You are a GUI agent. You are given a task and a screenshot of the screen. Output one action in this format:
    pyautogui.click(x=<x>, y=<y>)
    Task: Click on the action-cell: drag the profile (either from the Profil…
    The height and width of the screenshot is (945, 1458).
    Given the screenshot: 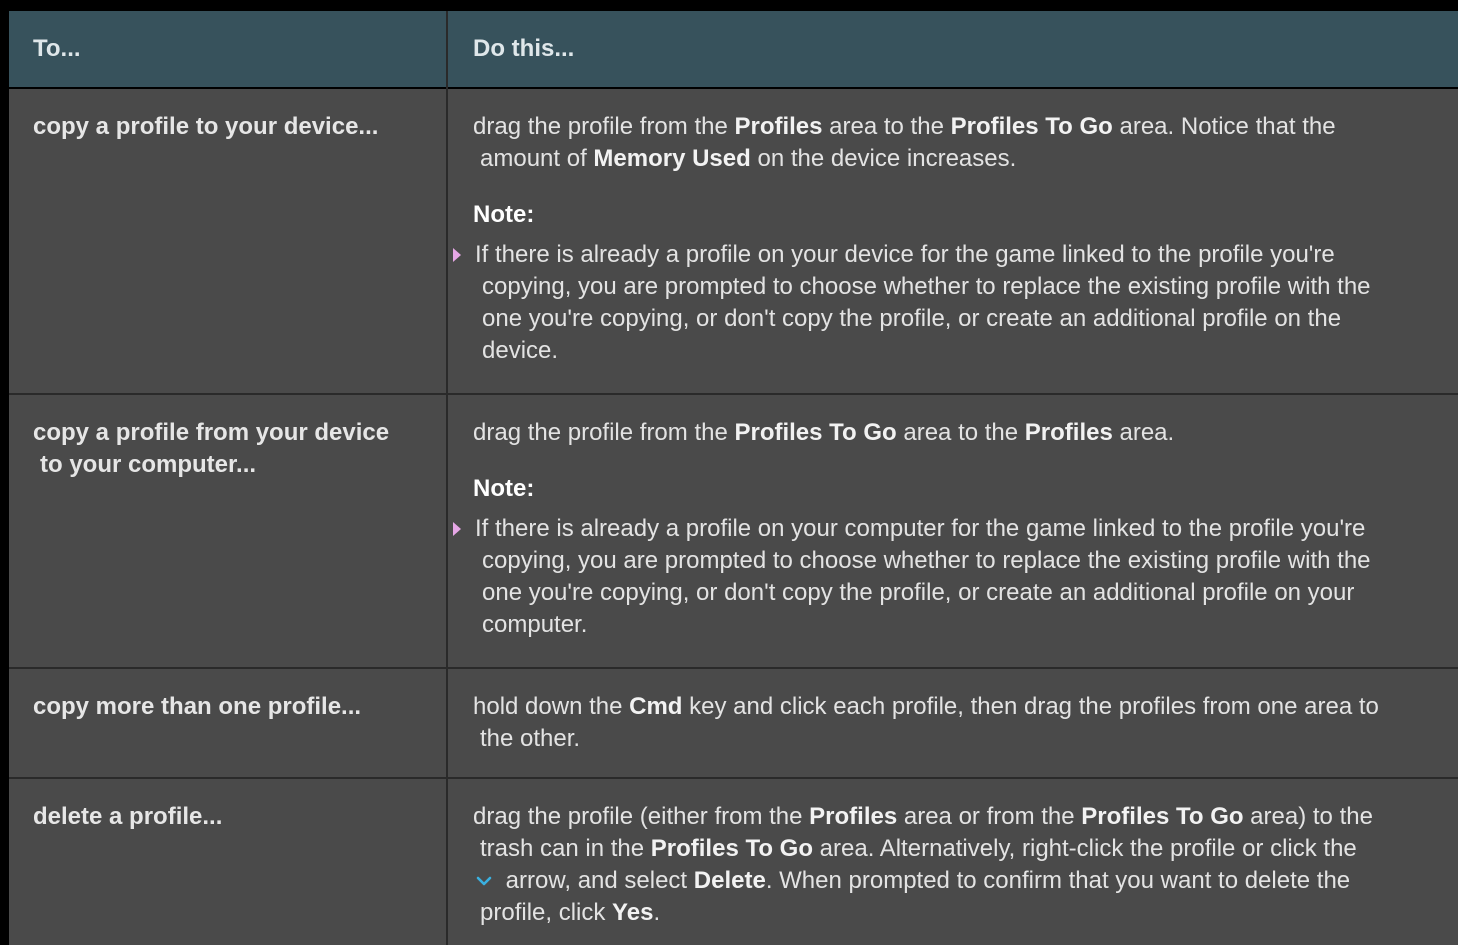 What is the action you would take?
    pyautogui.click(x=965, y=865)
    